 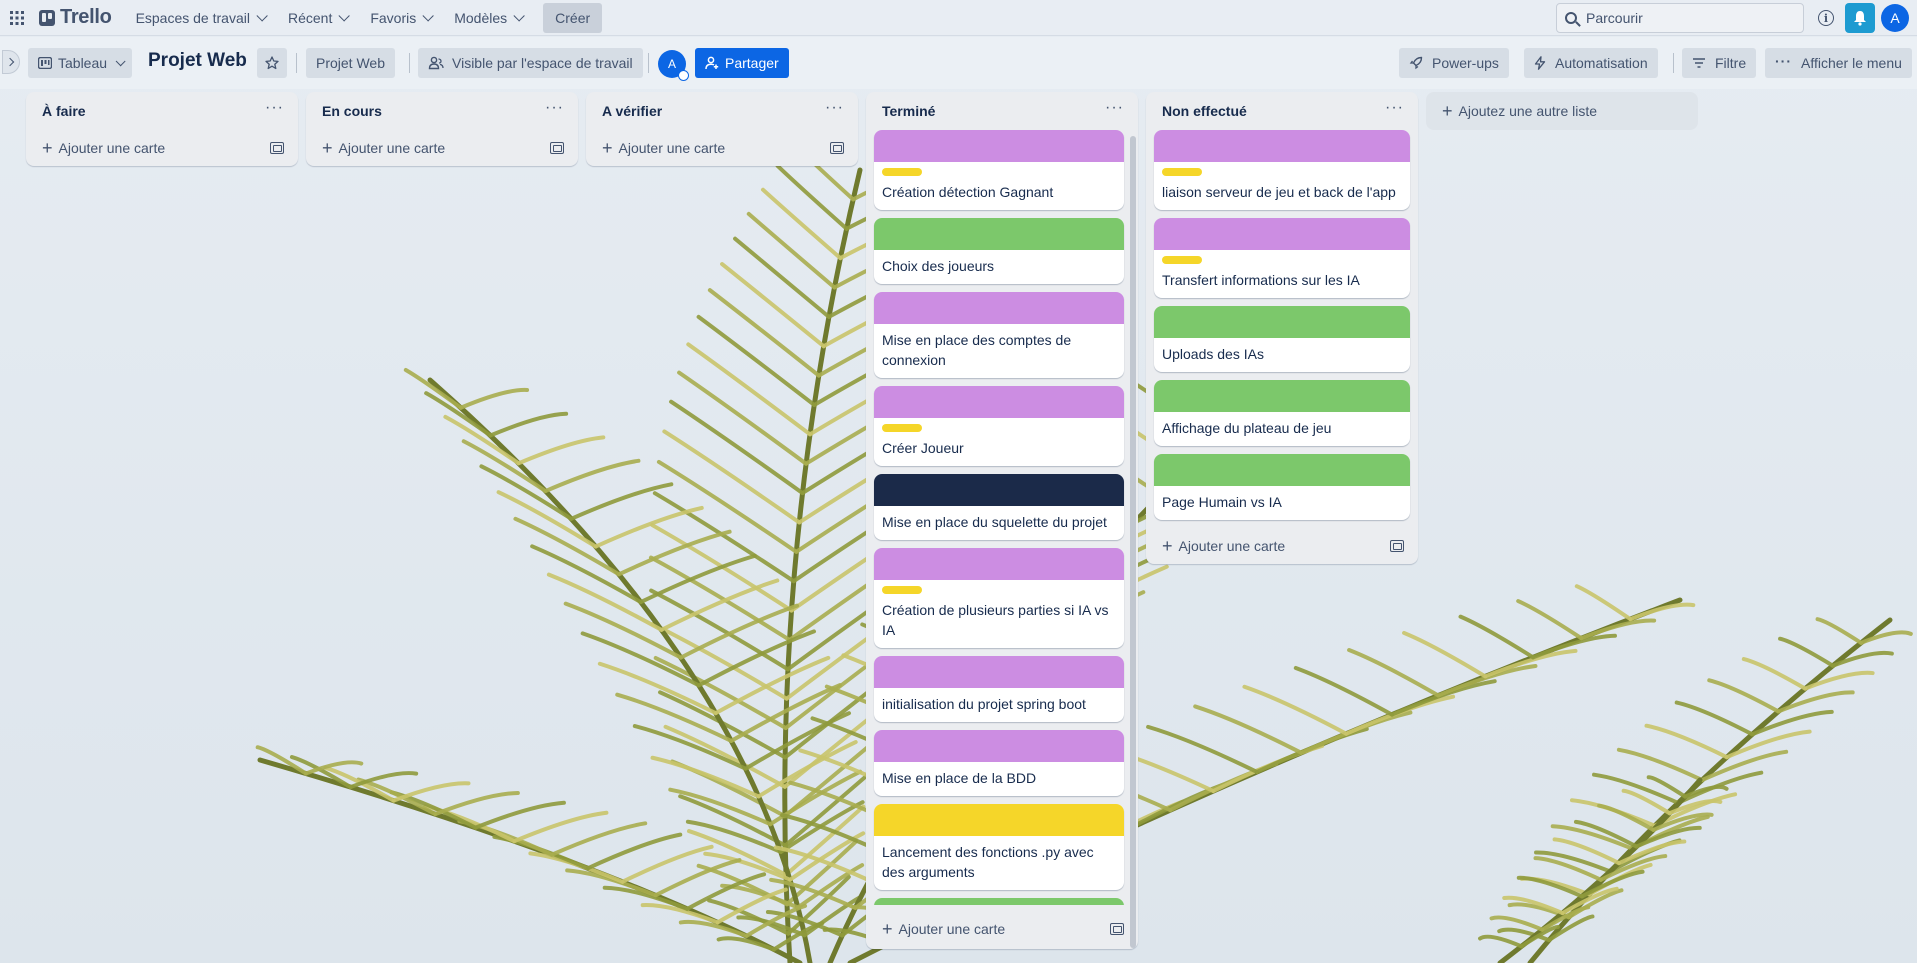 I want to click on list-to-review: A vérifier ··· + Ajouter une carte, so click(x=722, y=129).